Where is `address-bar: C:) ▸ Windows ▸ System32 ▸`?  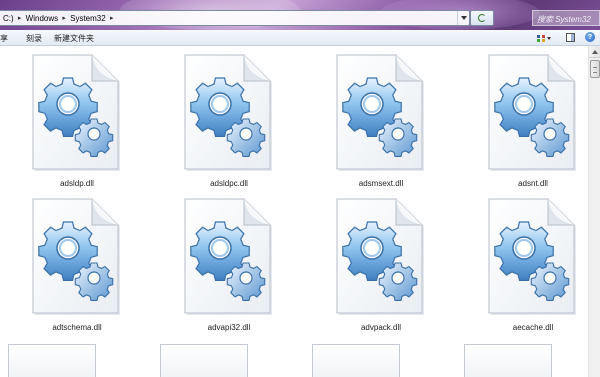 address-bar: C:) ▸ Windows ▸ System32 ▸ is located at coordinates (235, 18).